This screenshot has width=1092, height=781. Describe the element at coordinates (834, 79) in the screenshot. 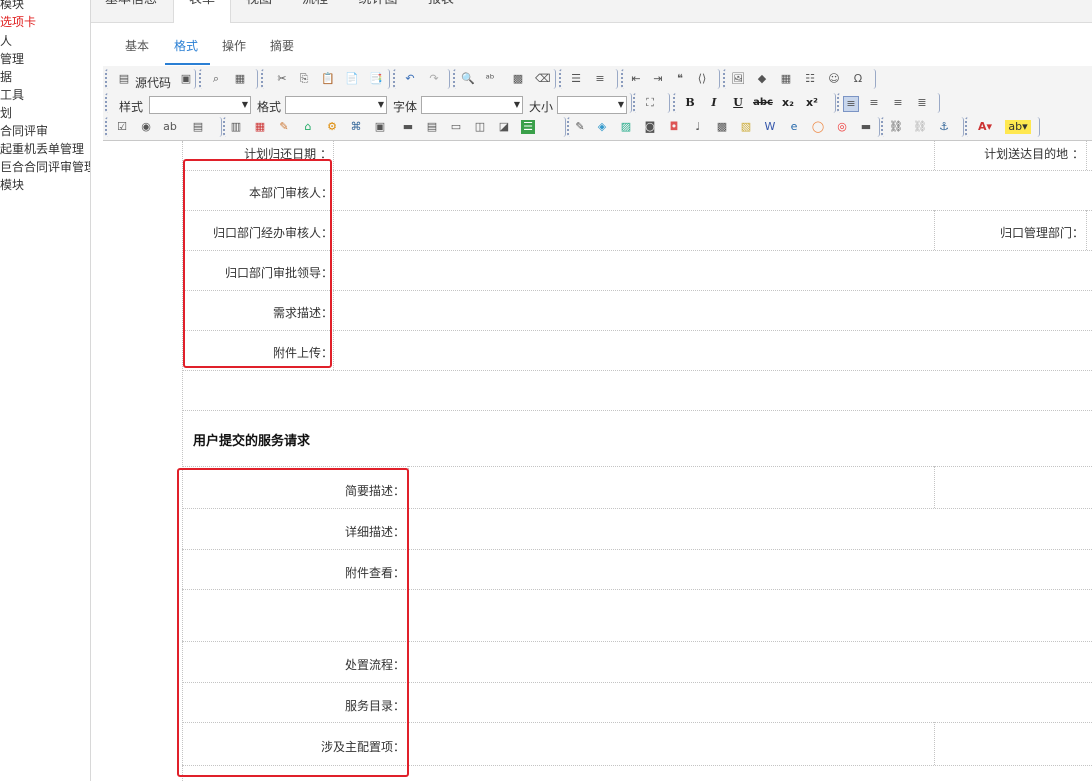

I see `smiley-icon: ☺` at that location.